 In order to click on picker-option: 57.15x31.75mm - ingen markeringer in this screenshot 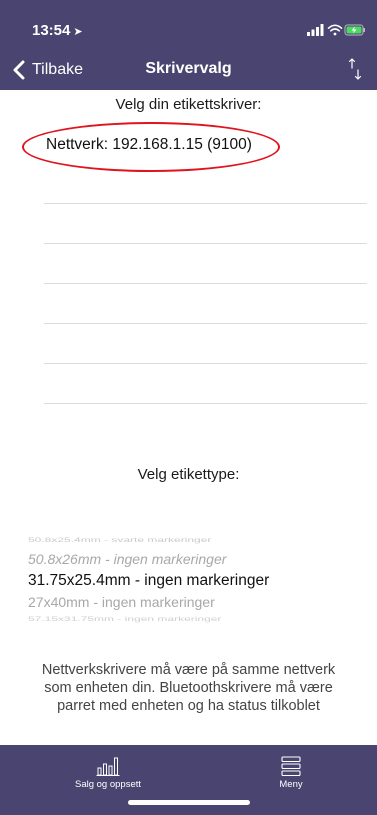, I will do `click(124, 619)`.